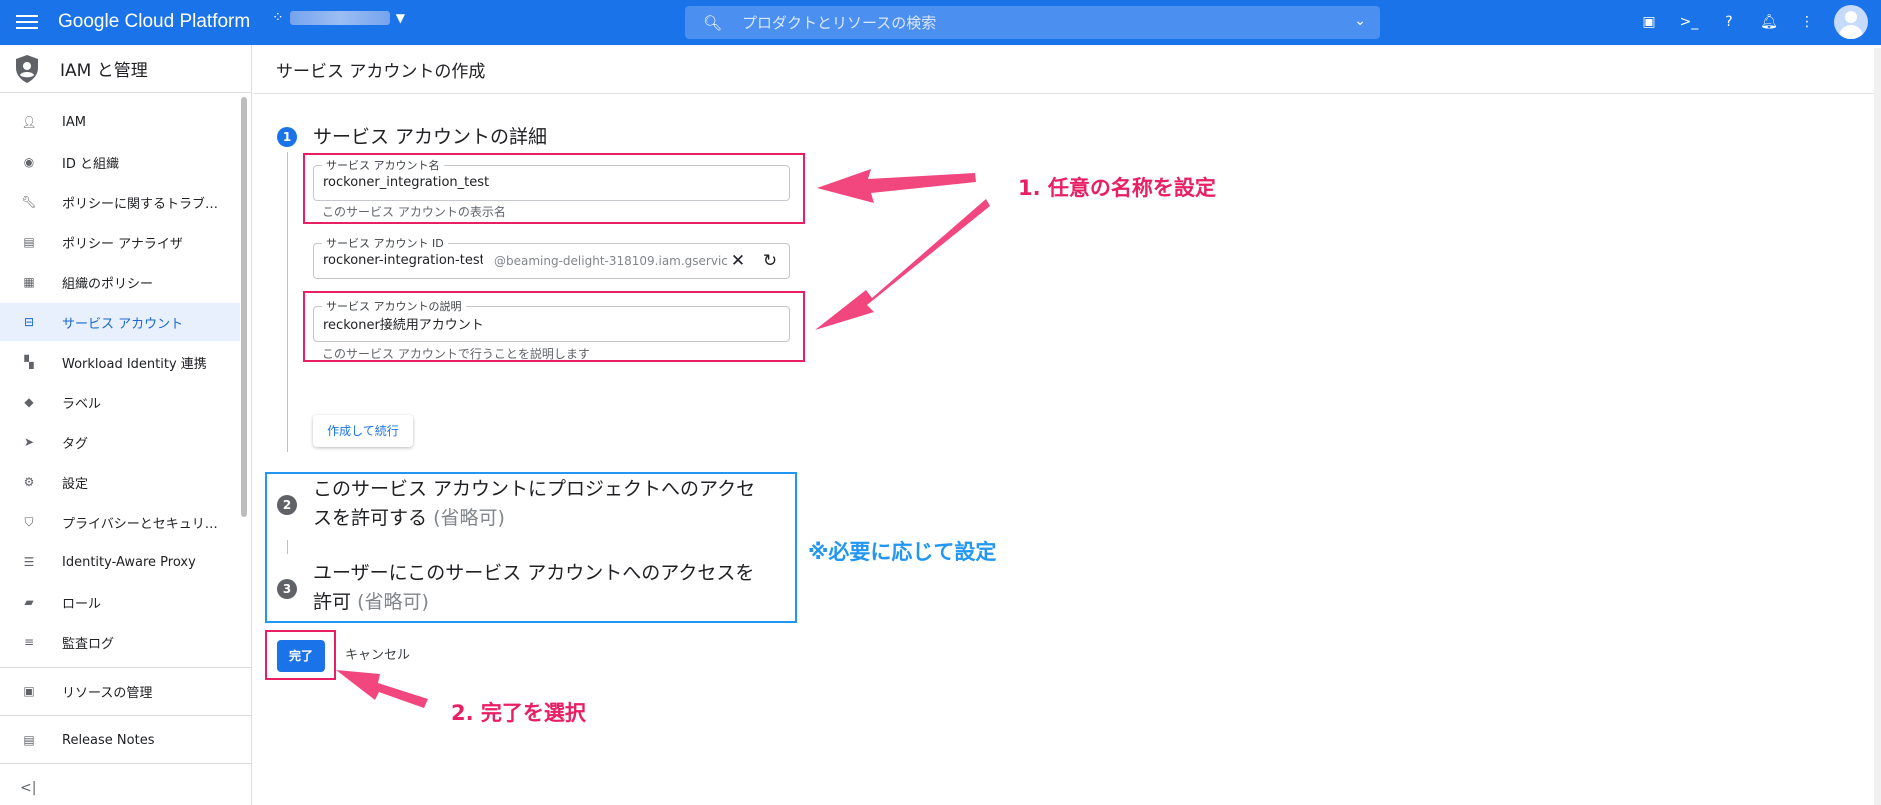 This screenshot has height=805, width=1881. What do you see at coordinates (382, 689) in the screenshot?
I see `arrow-to-done-button` at bounding box center [382, 689].